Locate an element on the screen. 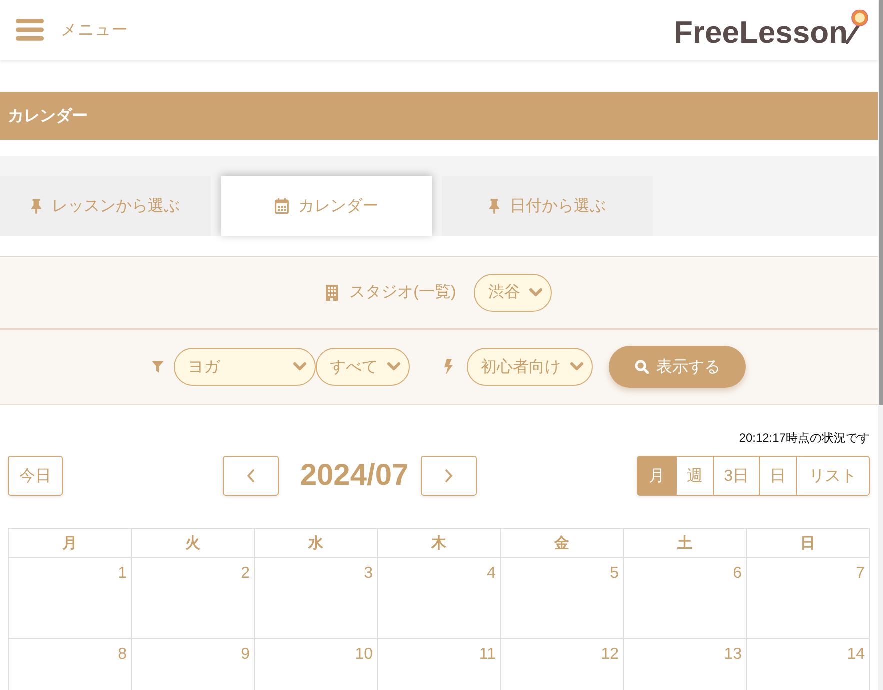 The image size is (883, 690). subcategory-select: すべて is located at coordinates (363, 367).